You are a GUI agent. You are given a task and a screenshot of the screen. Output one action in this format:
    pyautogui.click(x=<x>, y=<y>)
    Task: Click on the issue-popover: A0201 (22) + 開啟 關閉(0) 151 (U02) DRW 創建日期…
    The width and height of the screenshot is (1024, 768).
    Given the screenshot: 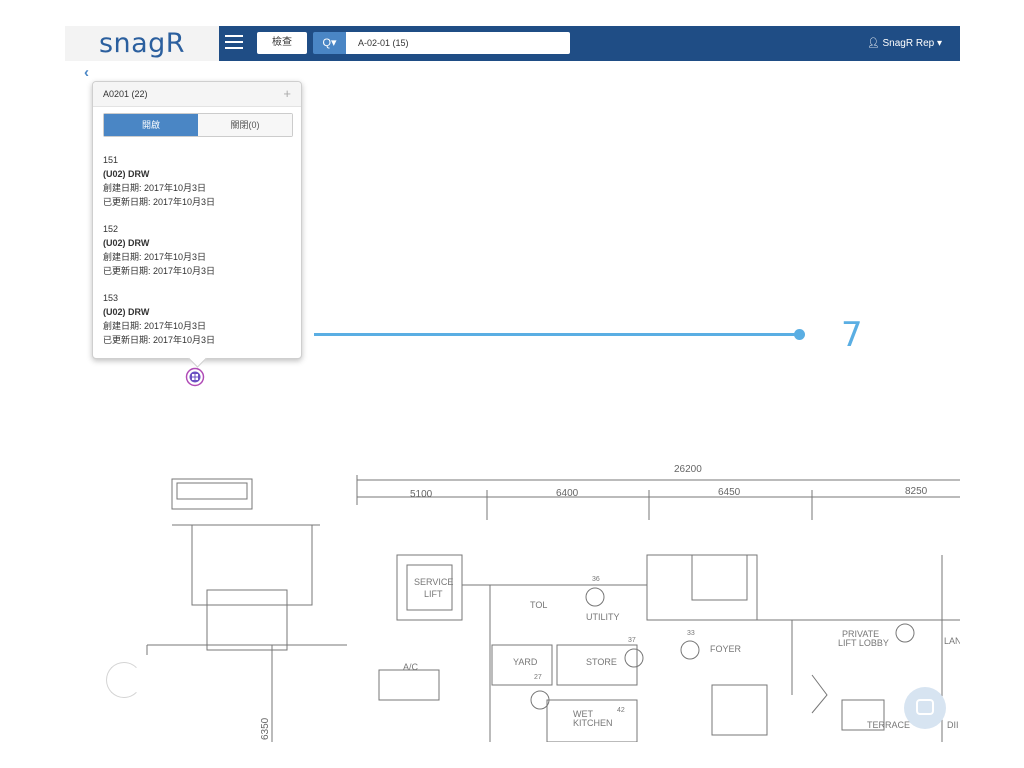 What is the action you would take?
    pyautogui.click(x=197, y=224)
    